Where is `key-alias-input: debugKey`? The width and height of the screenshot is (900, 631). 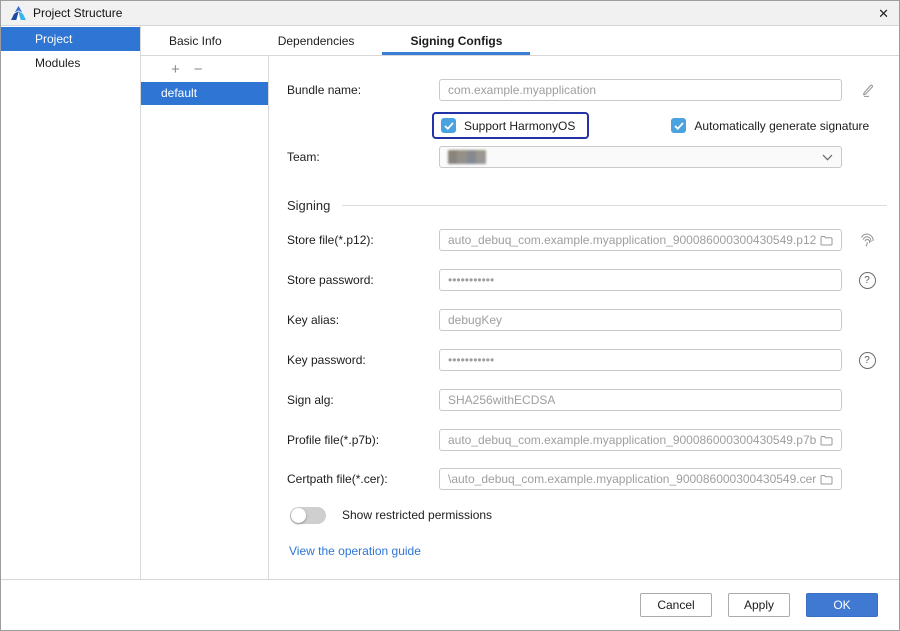
key-alias-input: debugKey is located at coordinates (640, 320).